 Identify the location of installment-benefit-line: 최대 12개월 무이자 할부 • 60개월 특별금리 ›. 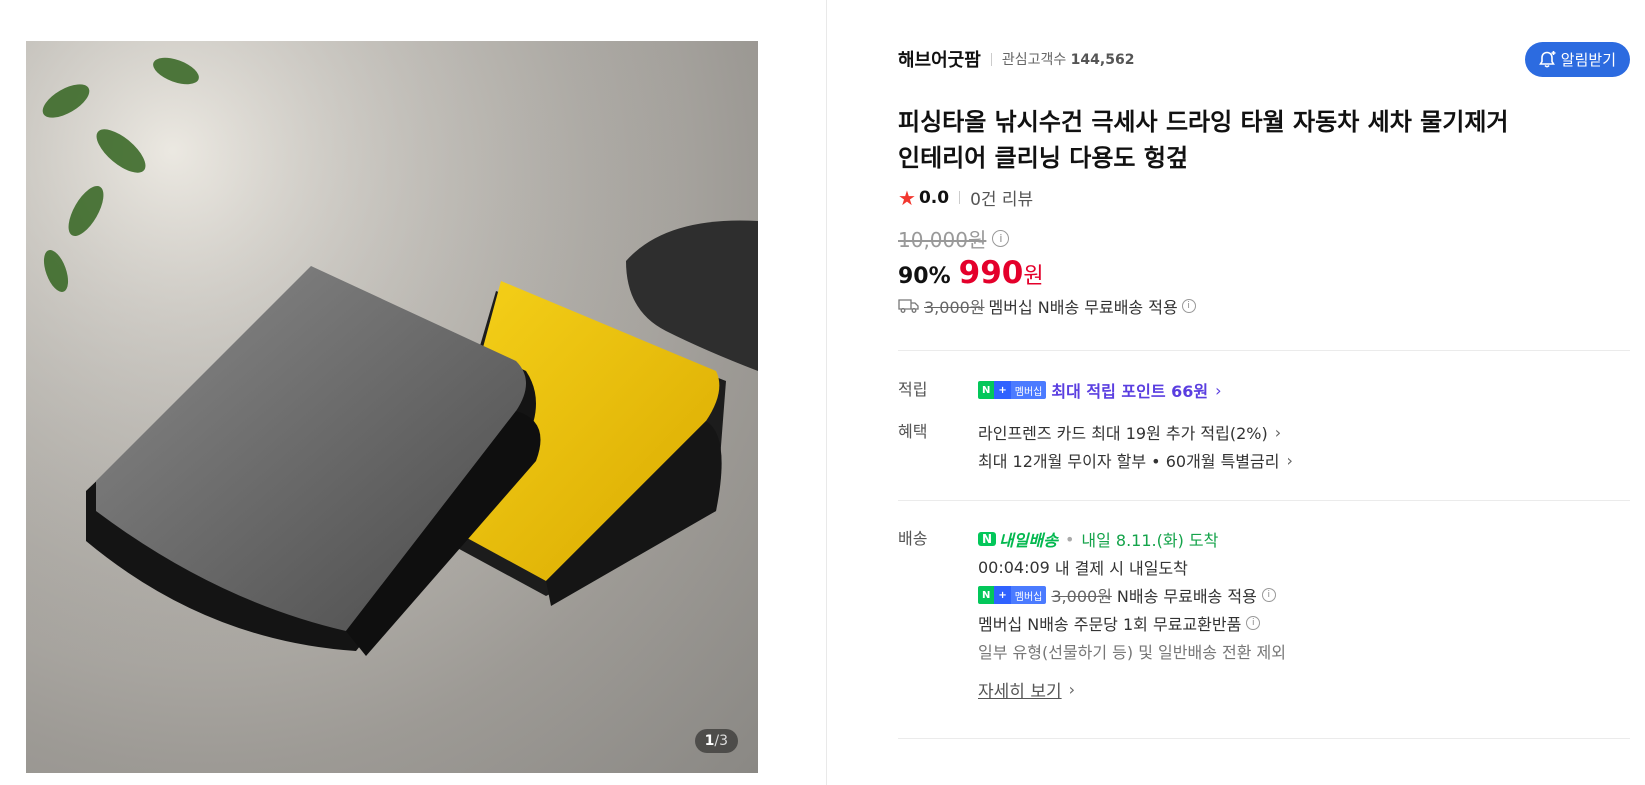
(1304, 460).